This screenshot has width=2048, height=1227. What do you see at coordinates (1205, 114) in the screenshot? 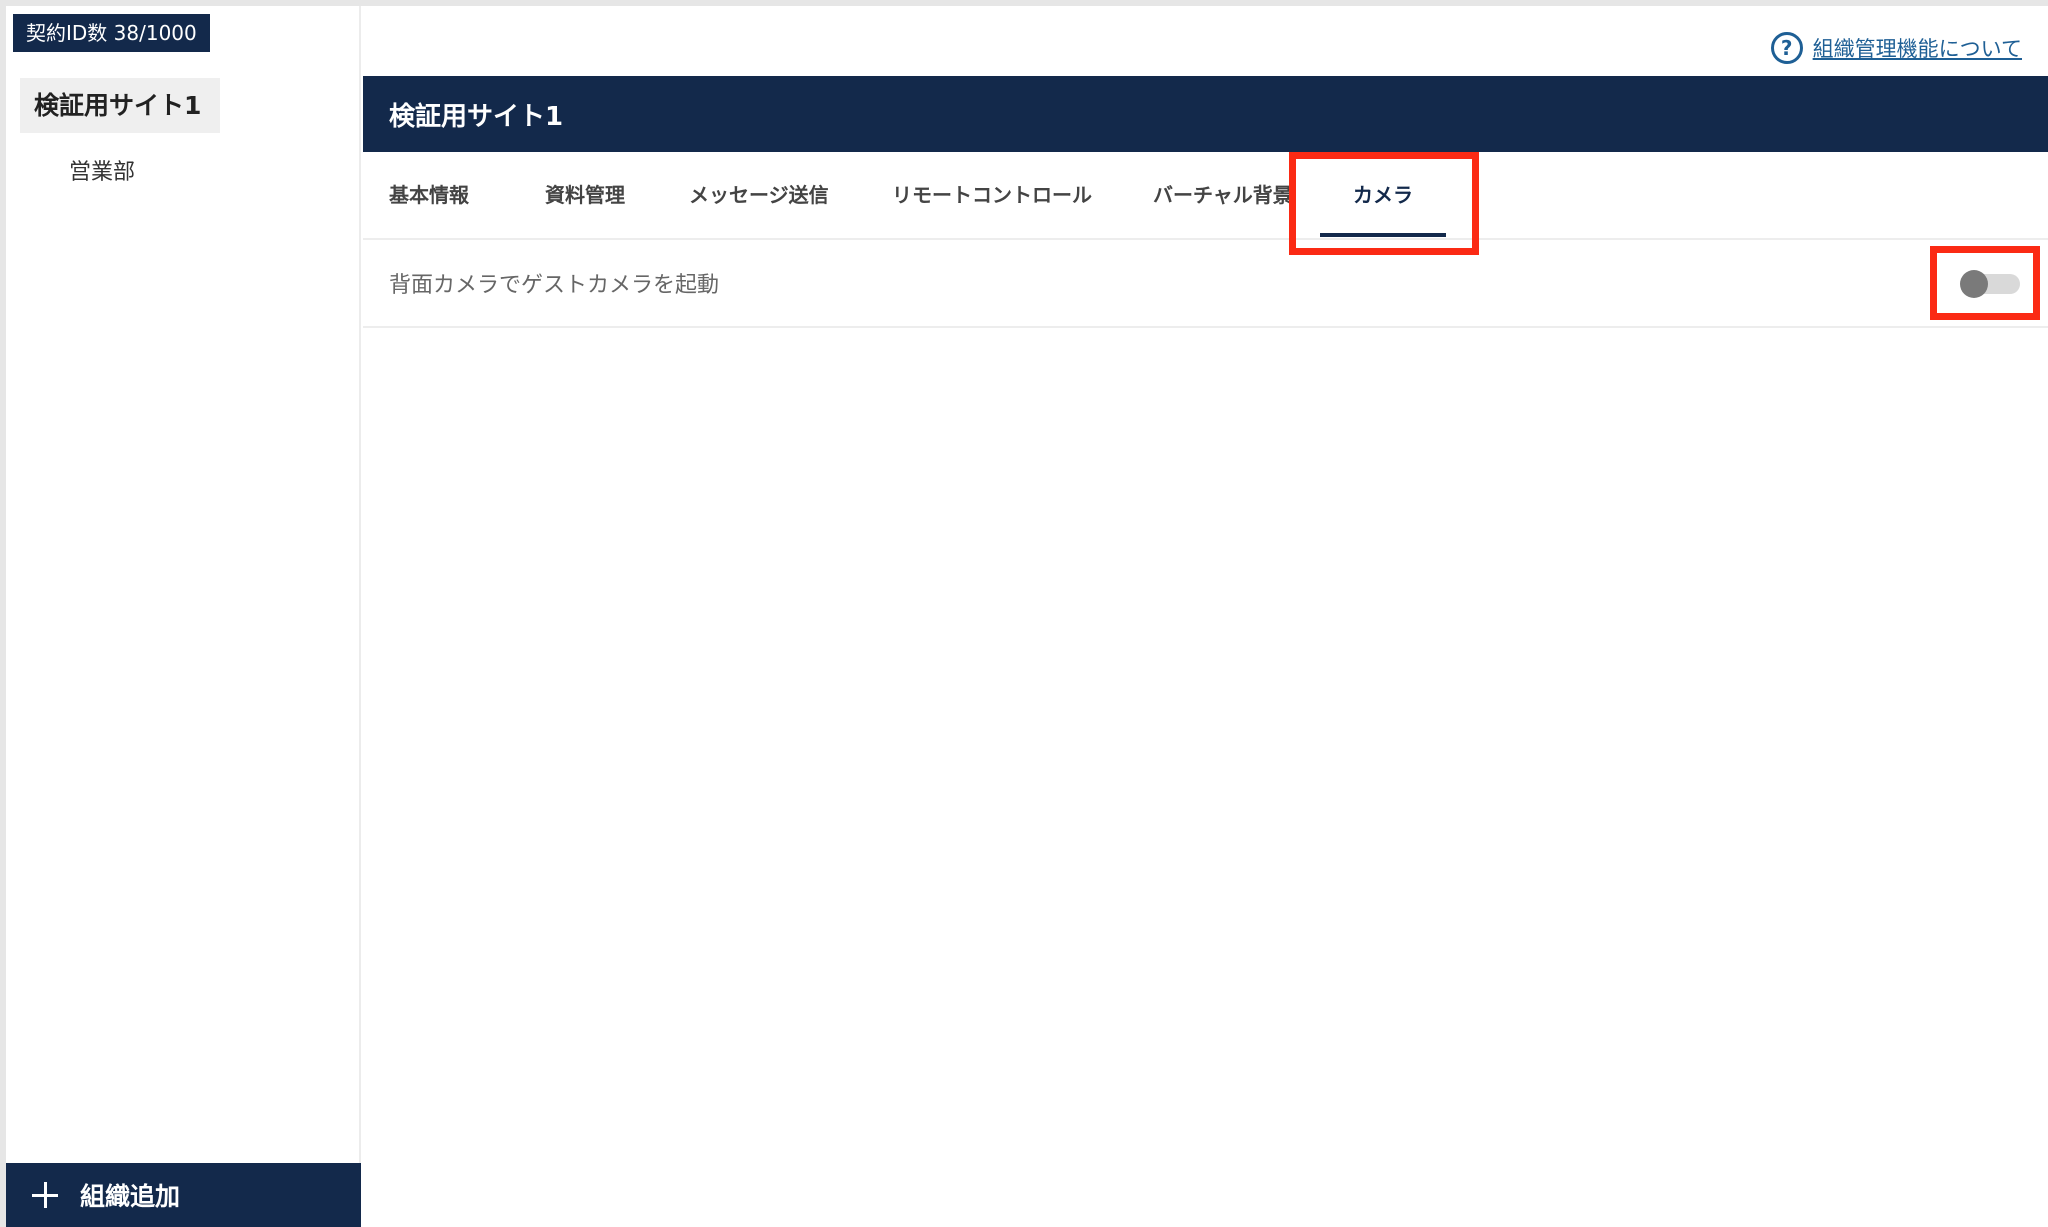
I see `site-header: 検証用サイト1` at bounding box center [1205, 114].